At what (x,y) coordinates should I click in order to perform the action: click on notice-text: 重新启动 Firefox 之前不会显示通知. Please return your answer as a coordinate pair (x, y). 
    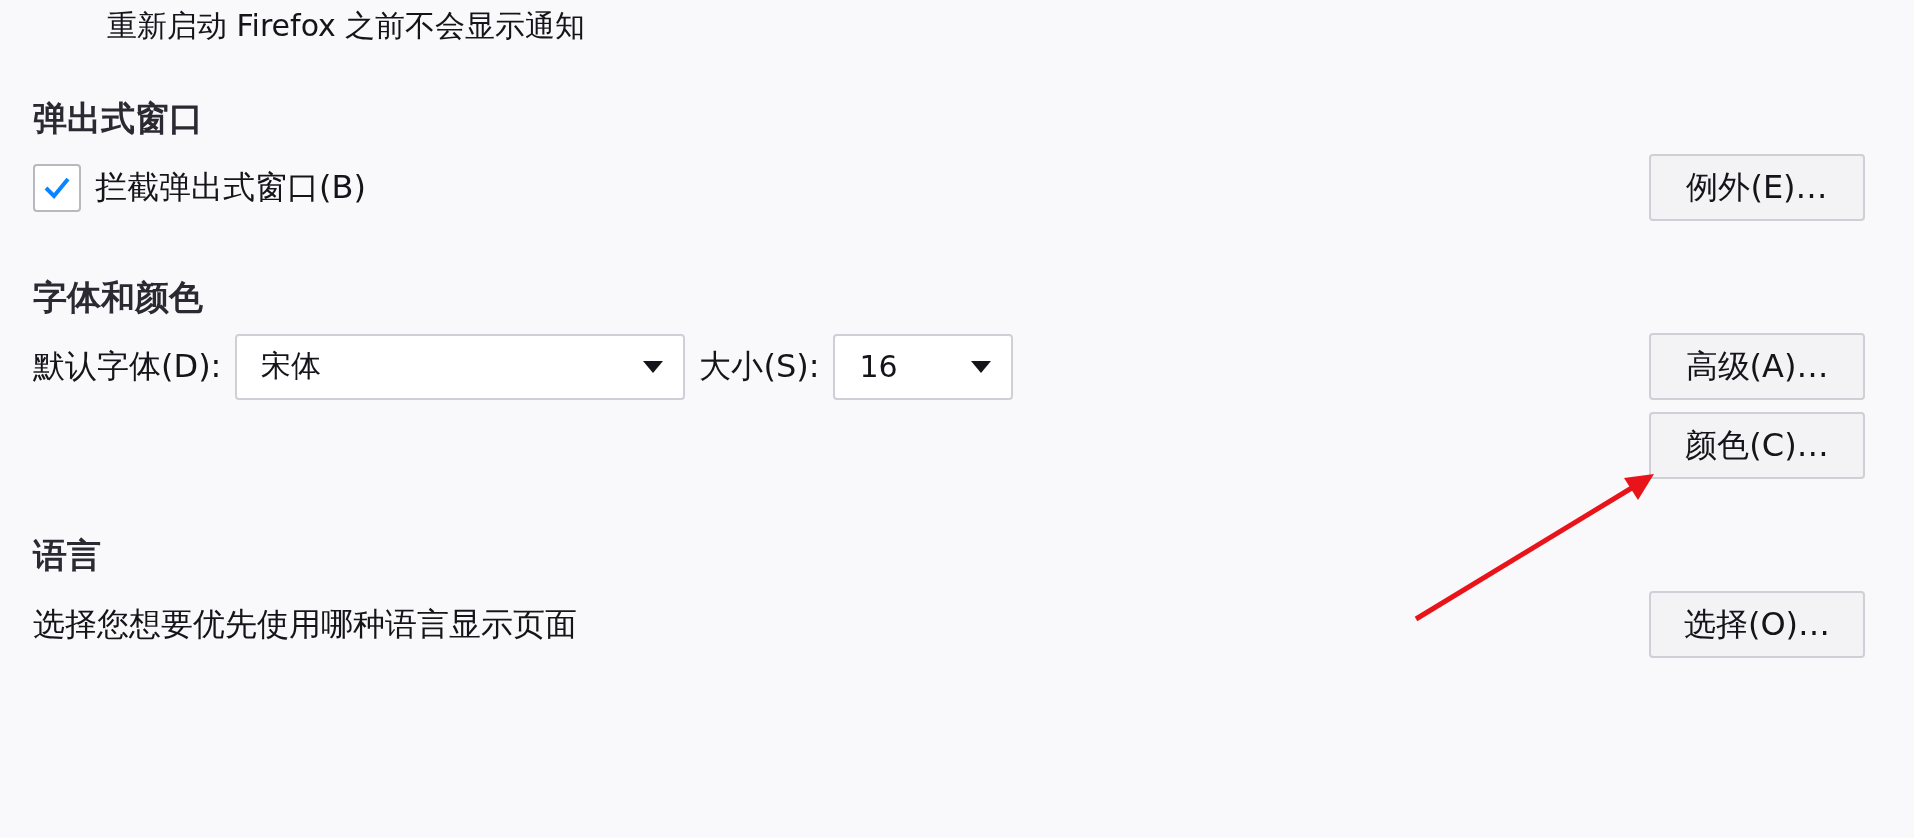
    Looking at the image, I should click on (347, 26).